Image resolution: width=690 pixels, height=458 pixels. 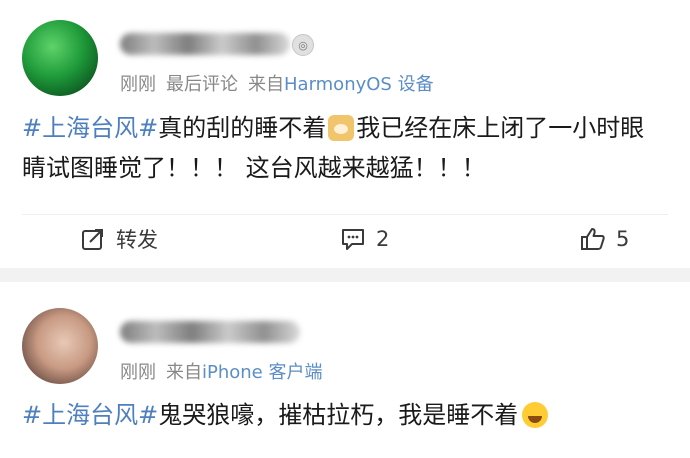 I want to click on repost-button: 转发, so click(x=119, y=239).